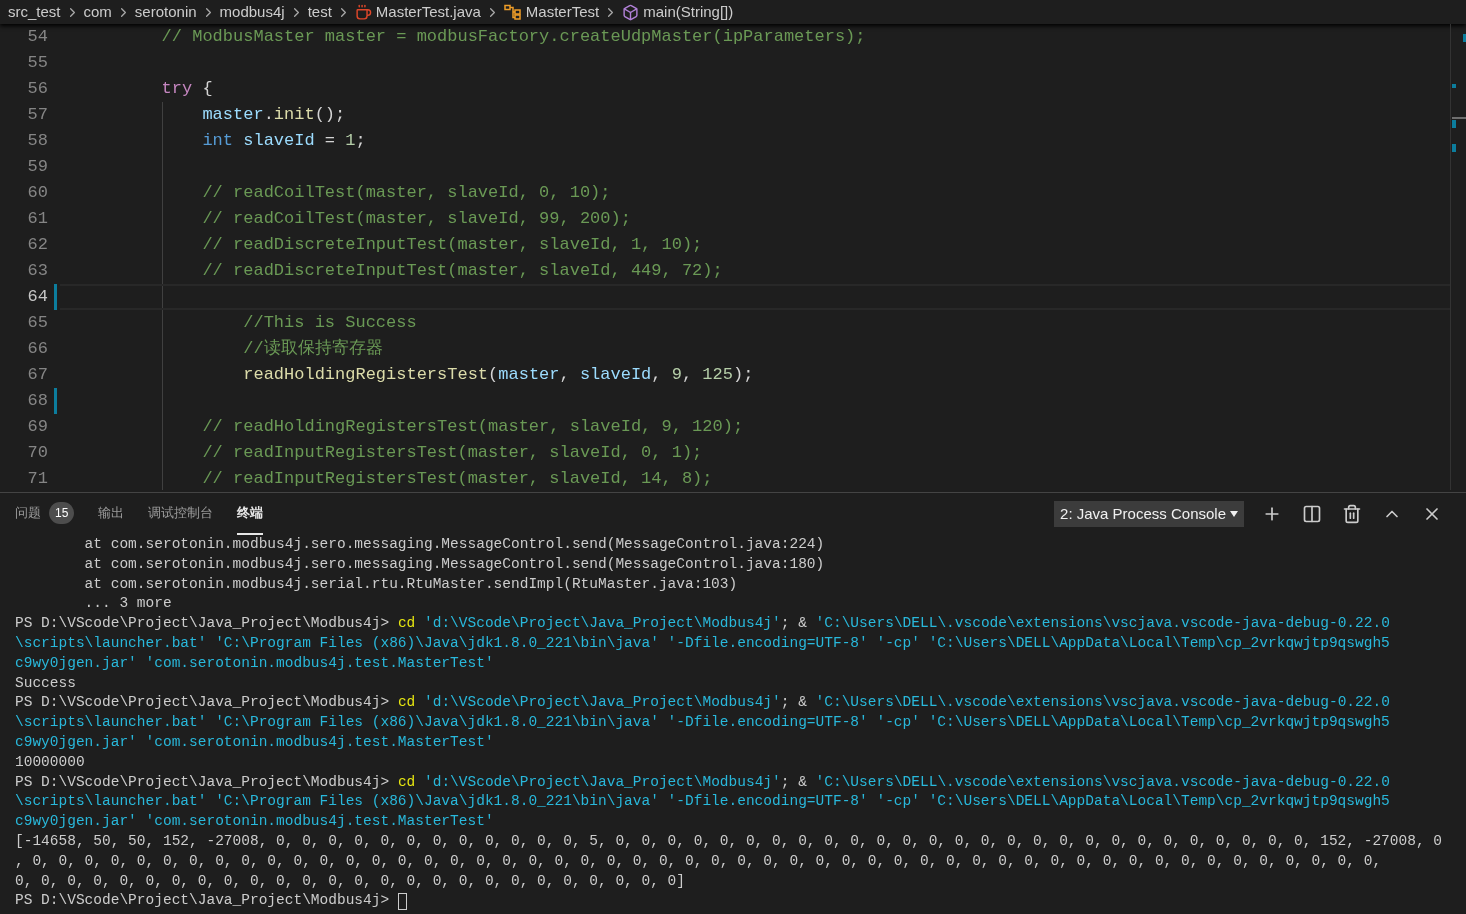 The width and height of the screenshot is (1466, 914). I want to click on breadcrumb-item: main(String[]), so click(688, 12).